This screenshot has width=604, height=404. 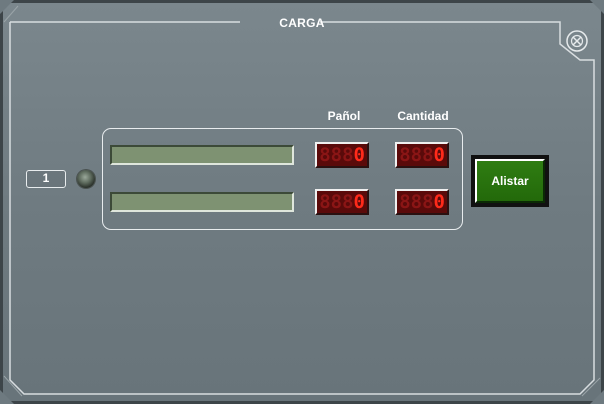 I want to click on cantidad-display-2-value: 0, so click(x=439, y=202).